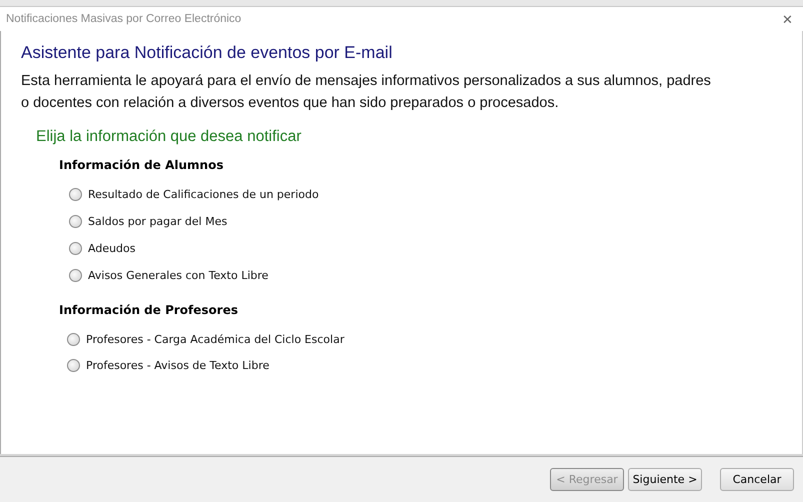  Describe the element at coordinates (178, 365) in the screenshot. I see `option-label: Profesores - Avisos de Texto Libre` at that location.